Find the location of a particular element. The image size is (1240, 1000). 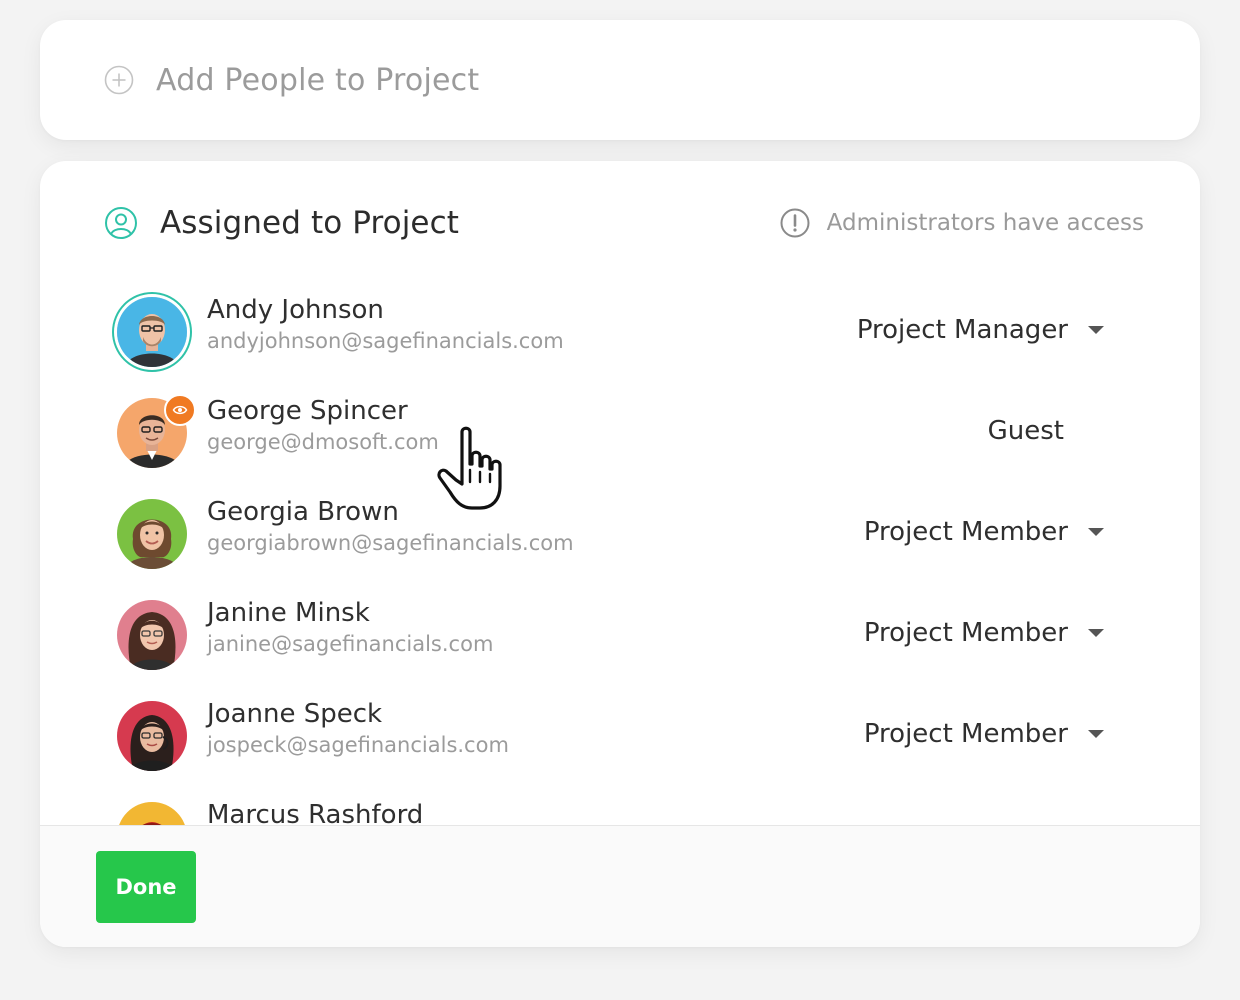

alert-circle-icon is located at coordinates (795, 223).